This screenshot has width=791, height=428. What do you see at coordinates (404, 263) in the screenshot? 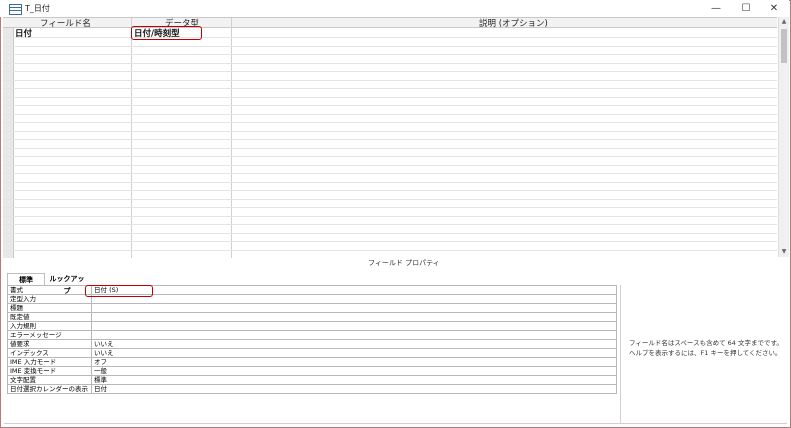
I see `field-properties-label: フィールド プロパティ` at bounding box center [404, 263].